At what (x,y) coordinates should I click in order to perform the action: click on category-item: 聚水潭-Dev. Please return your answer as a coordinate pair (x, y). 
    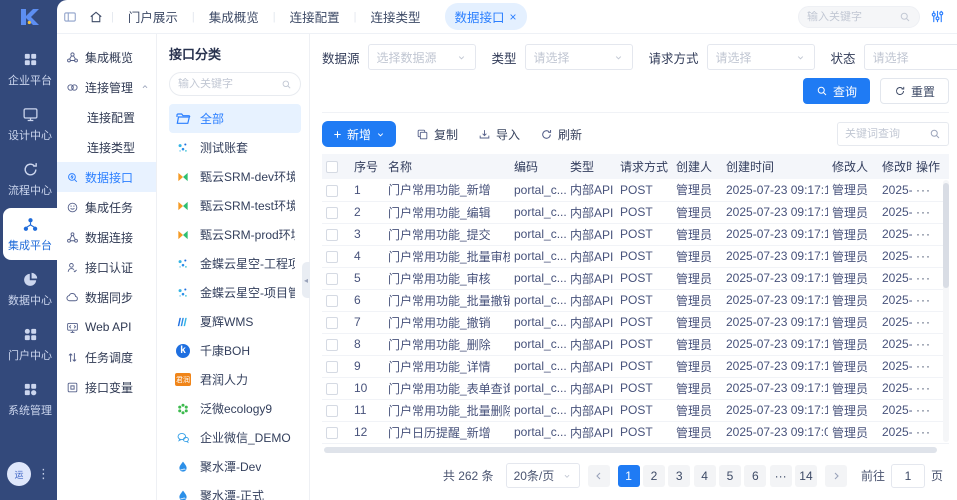
    Looking at the image, I should click on (235, 466).